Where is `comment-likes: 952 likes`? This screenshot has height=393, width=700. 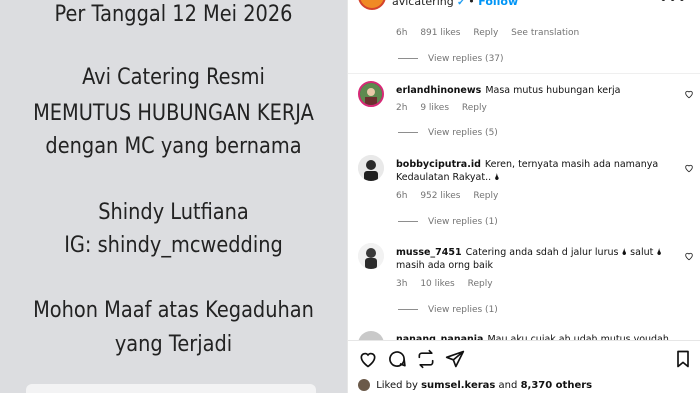 comment-likes: 952 likes is located at coordinates (440, 196).